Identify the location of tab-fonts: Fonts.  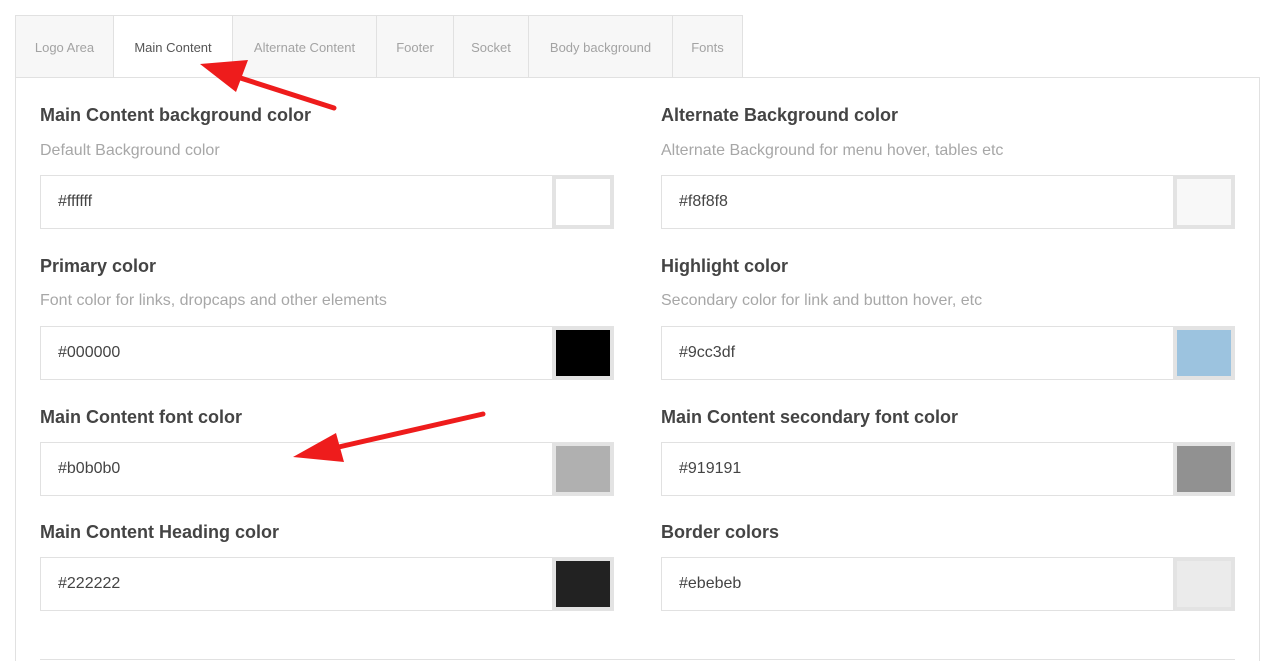
(707, 47).